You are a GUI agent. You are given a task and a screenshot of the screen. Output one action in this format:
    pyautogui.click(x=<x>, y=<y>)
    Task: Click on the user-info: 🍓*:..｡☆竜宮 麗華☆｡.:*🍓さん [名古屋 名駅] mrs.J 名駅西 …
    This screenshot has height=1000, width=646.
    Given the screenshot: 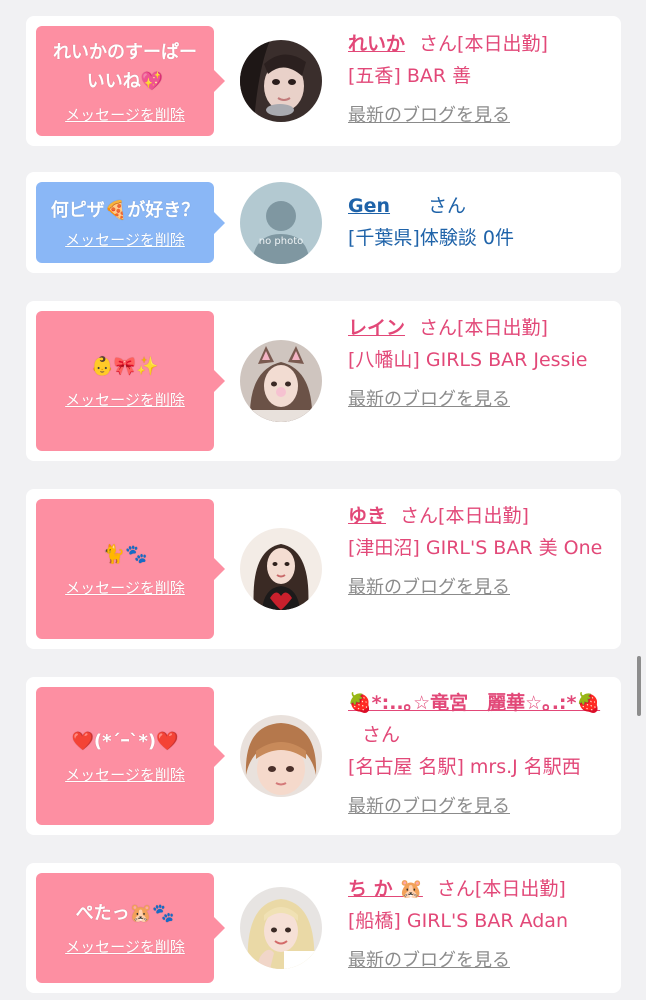 What is the action you would take?
    pyautogui.click(x=479, y=755)
    